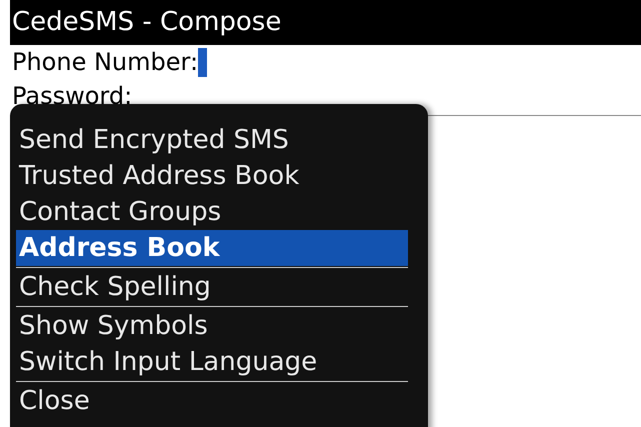 Image resolution: width=641 pixels, height=427 pixels. I want to click on field-label: Phone Number:, so click(105, 62).